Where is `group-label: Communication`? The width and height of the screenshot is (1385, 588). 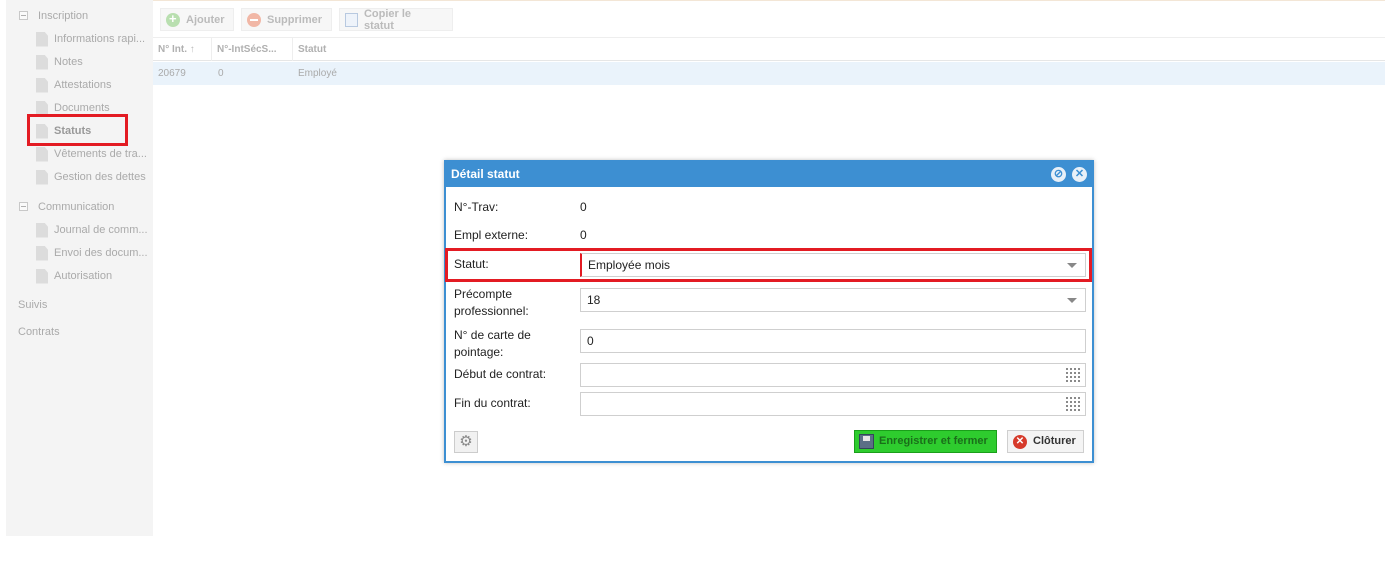 group-label: Communication is located at coordinates (76, 207).